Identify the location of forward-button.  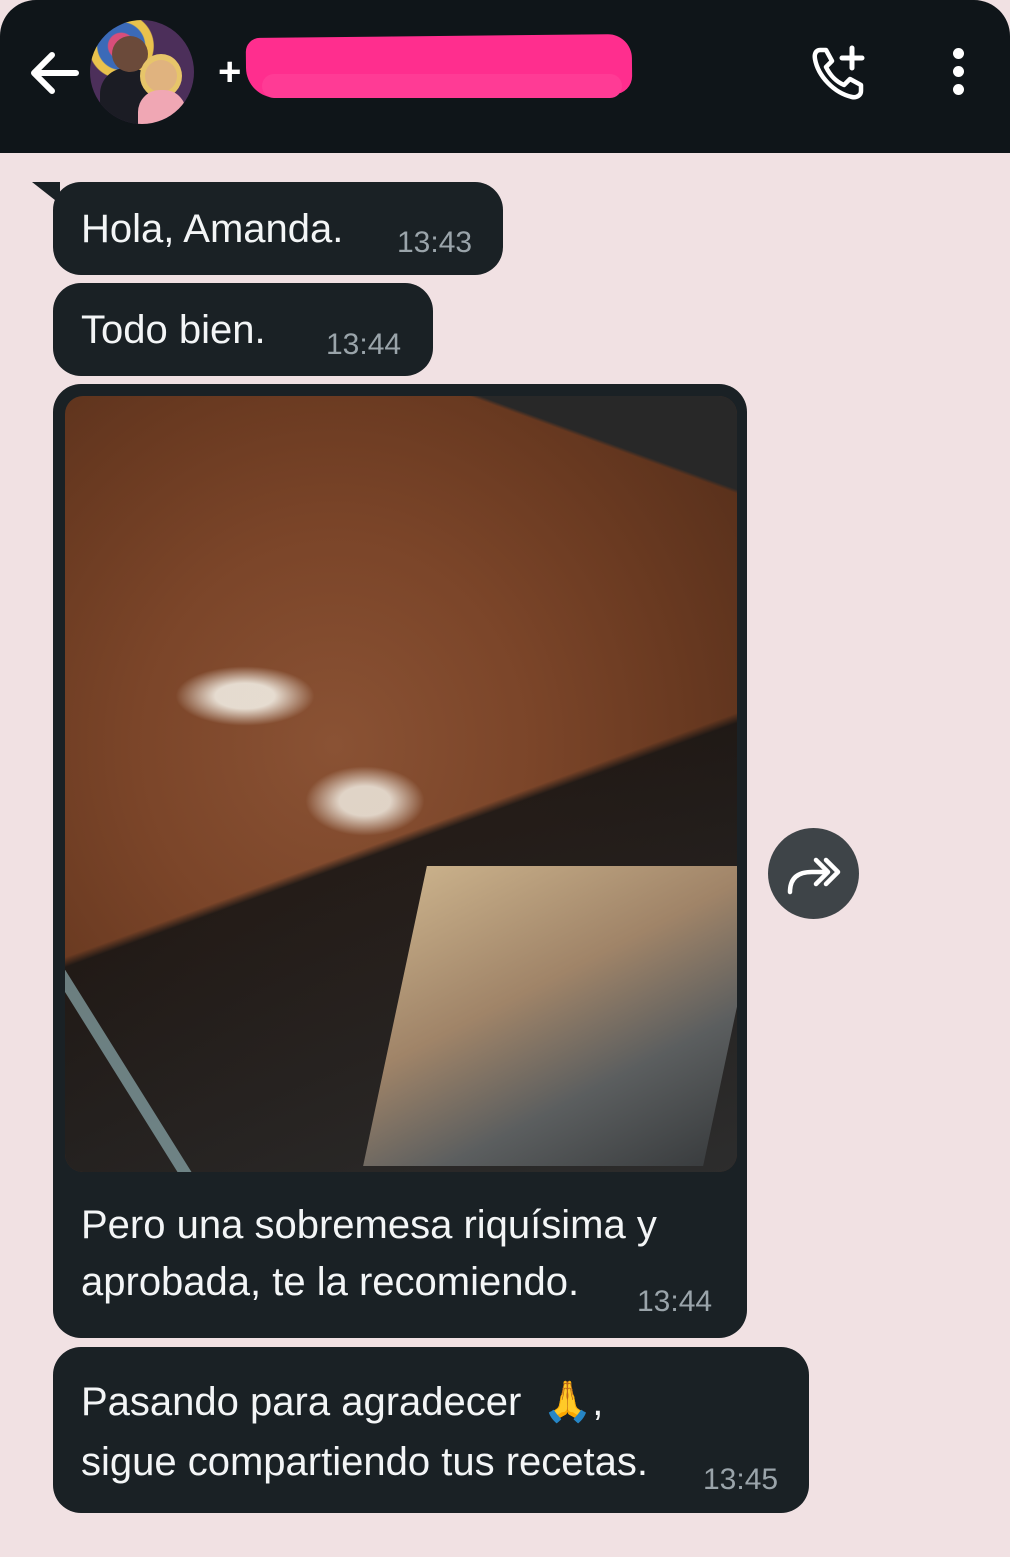
(813, 873).